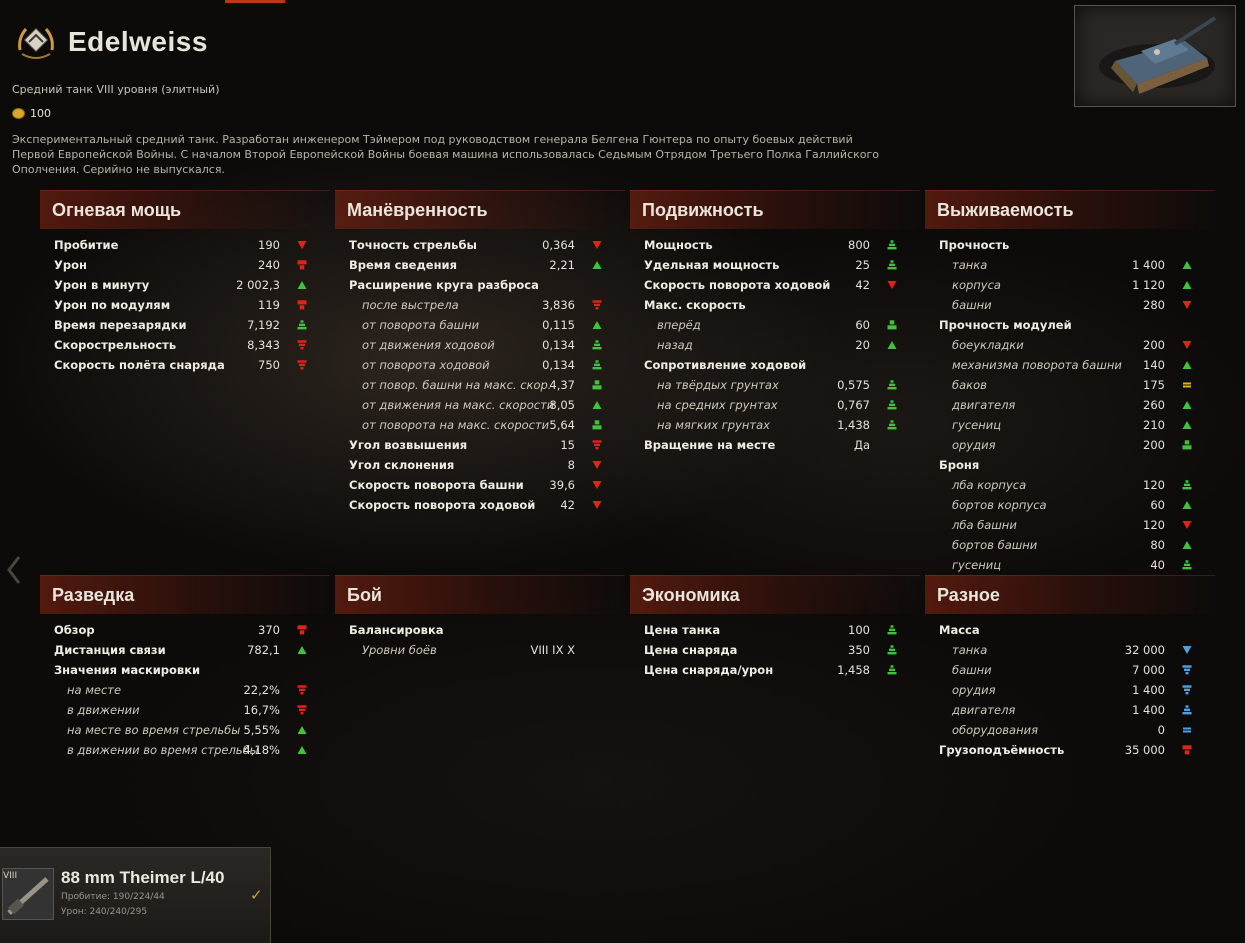 This screenshot has width=1245, height=943. What do you see at coordinates (974, 690) in the screenshot?
I see `stat-label: орудия` at bounding box center [974, 690].